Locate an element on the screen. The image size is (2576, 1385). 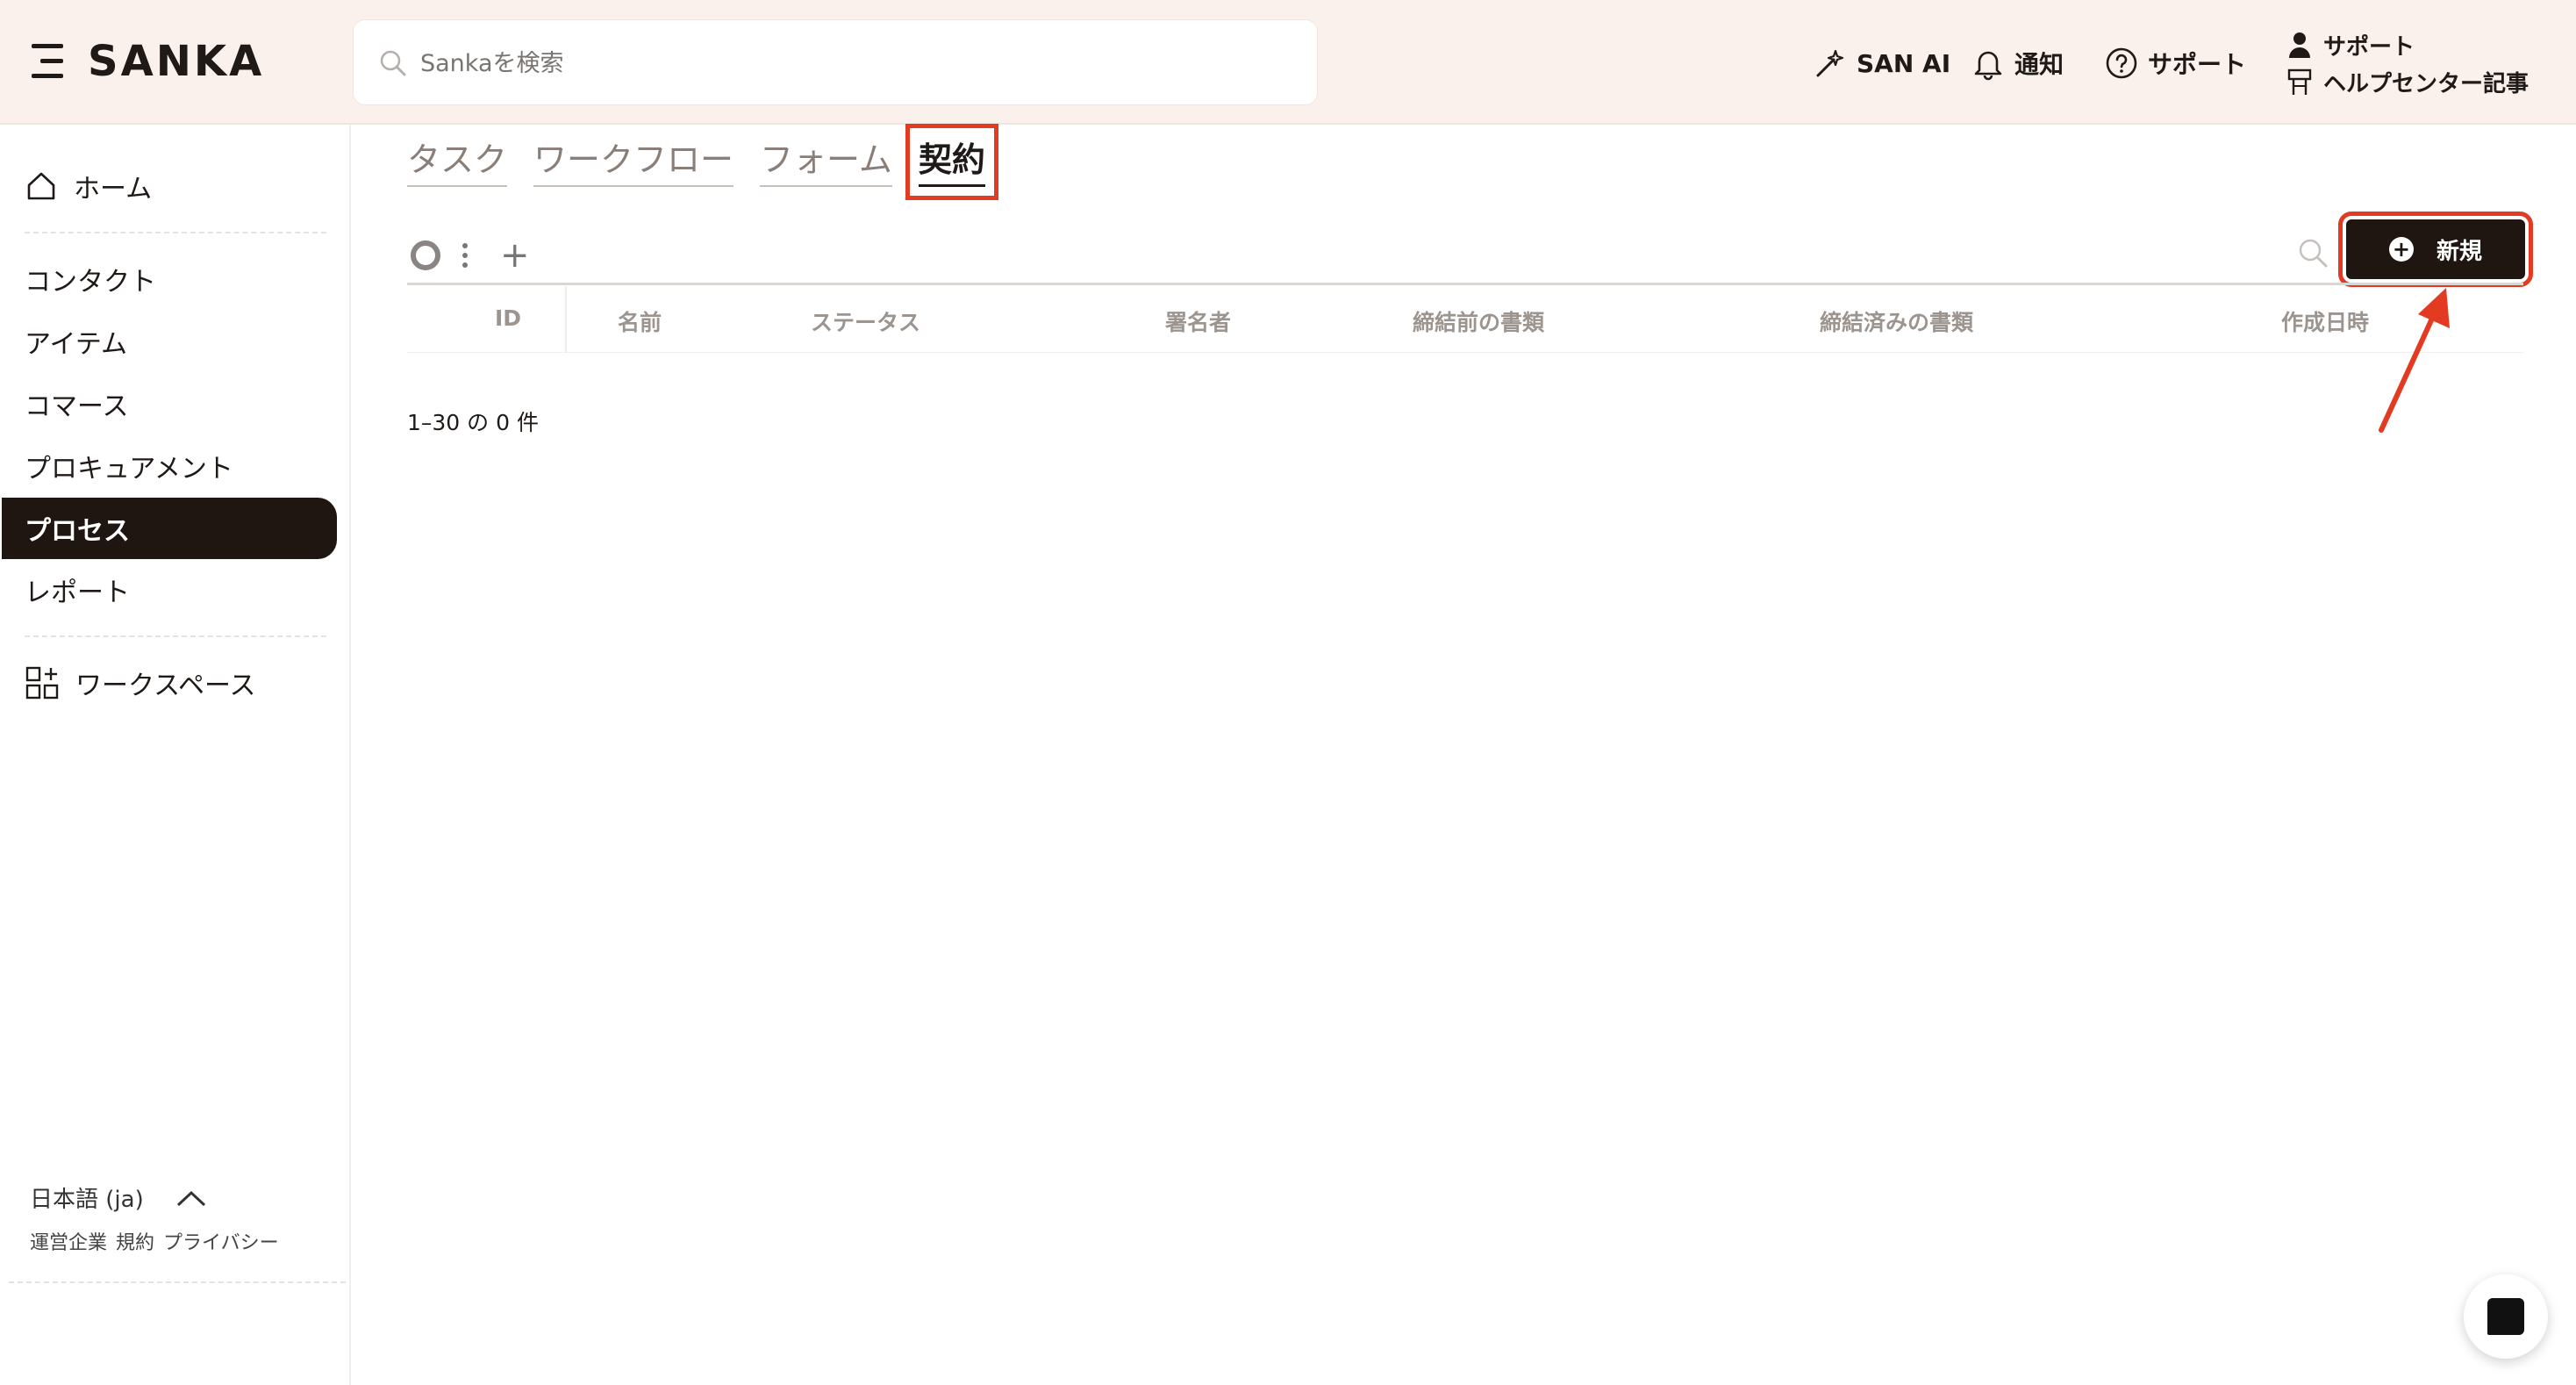
tab-forms: フォーム is located at coordinates (826, 162).